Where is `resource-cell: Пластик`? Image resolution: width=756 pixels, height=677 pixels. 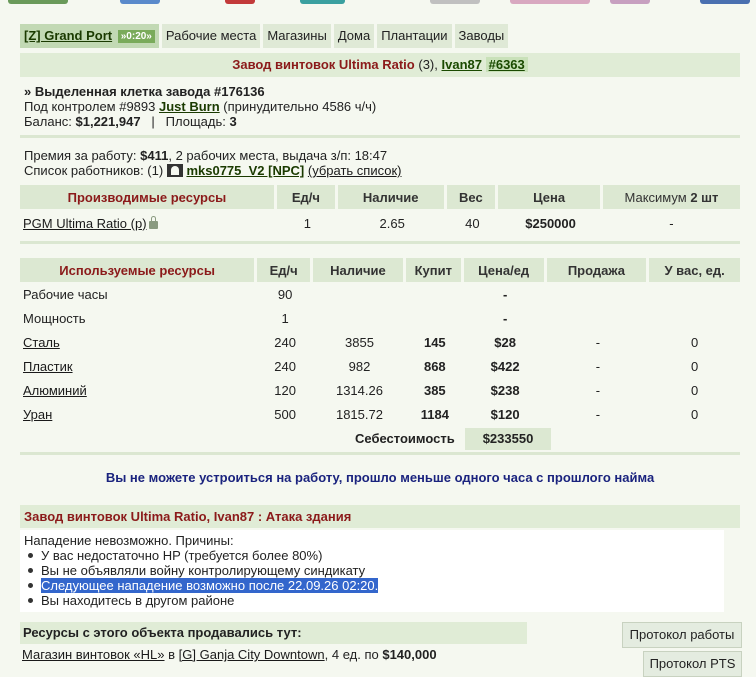
resource-cell: Пластик is located at coordinates (138, 366).